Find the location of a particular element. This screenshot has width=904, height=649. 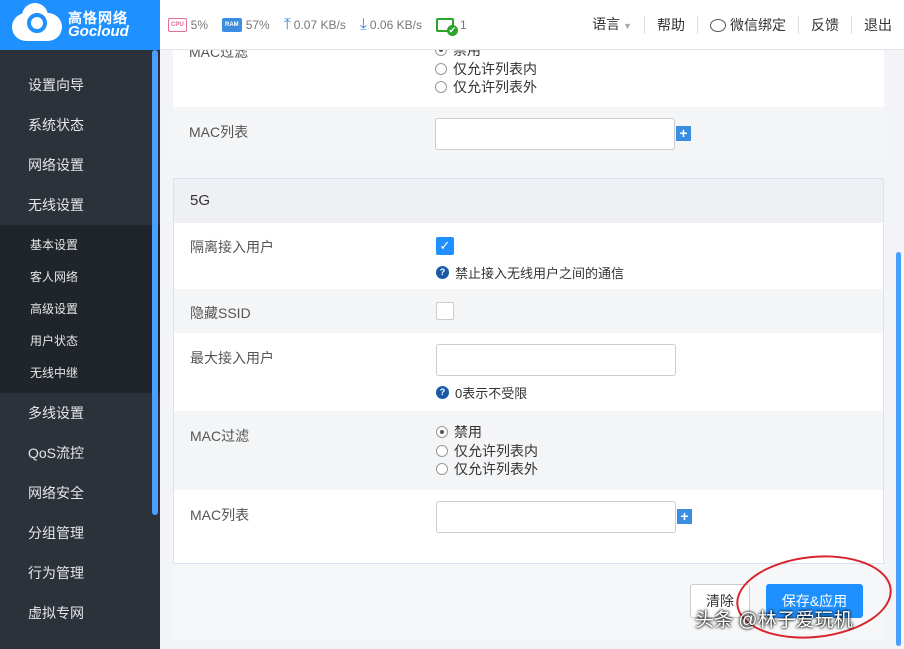

max-users-label: 最大接入用户 is located at coordinates (232, 358).